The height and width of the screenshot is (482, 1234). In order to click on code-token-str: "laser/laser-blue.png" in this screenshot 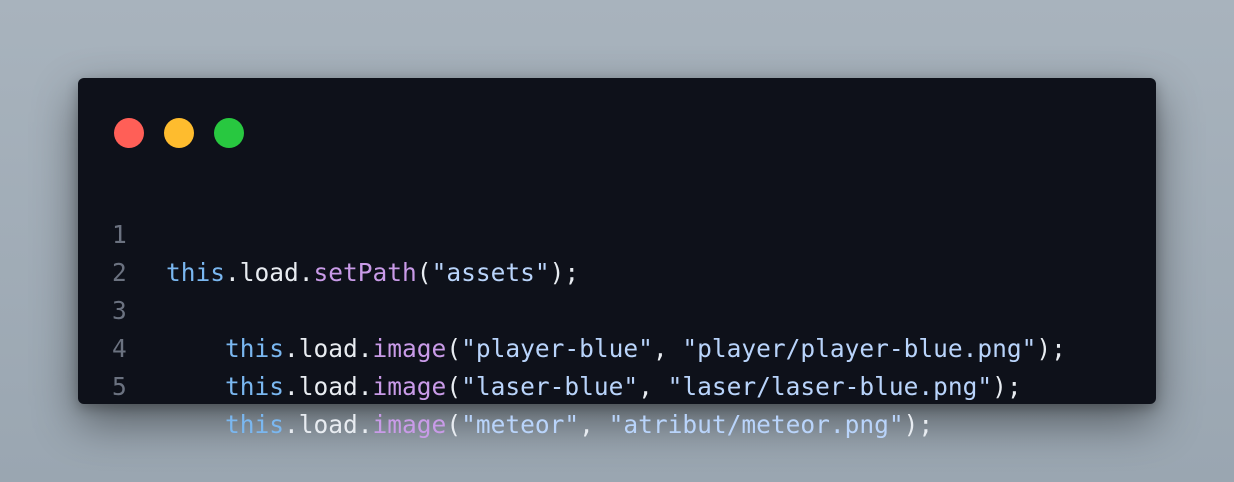, I will do `click(830, 386)`.